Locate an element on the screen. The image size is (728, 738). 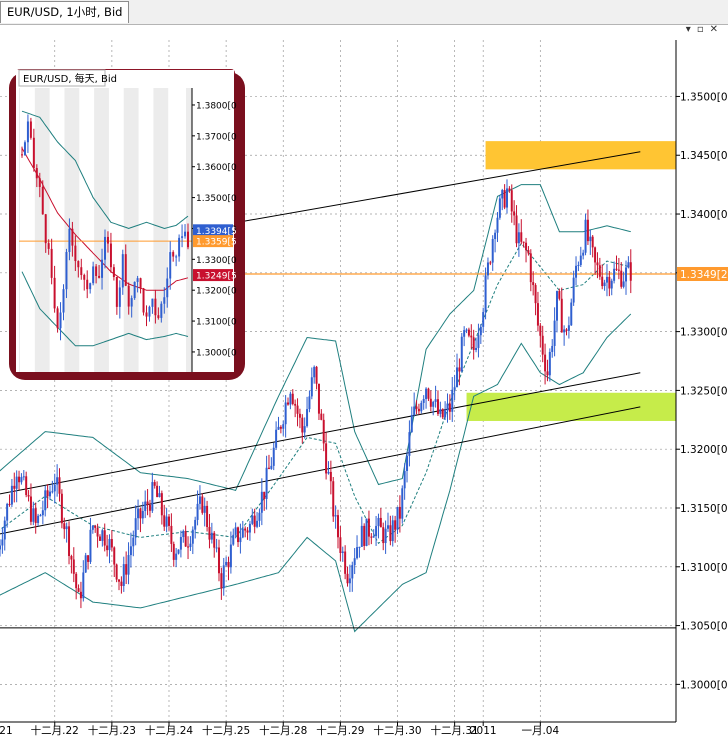
main-price-tick-label: 1.3250[0] is located at coordinates (704, 391).